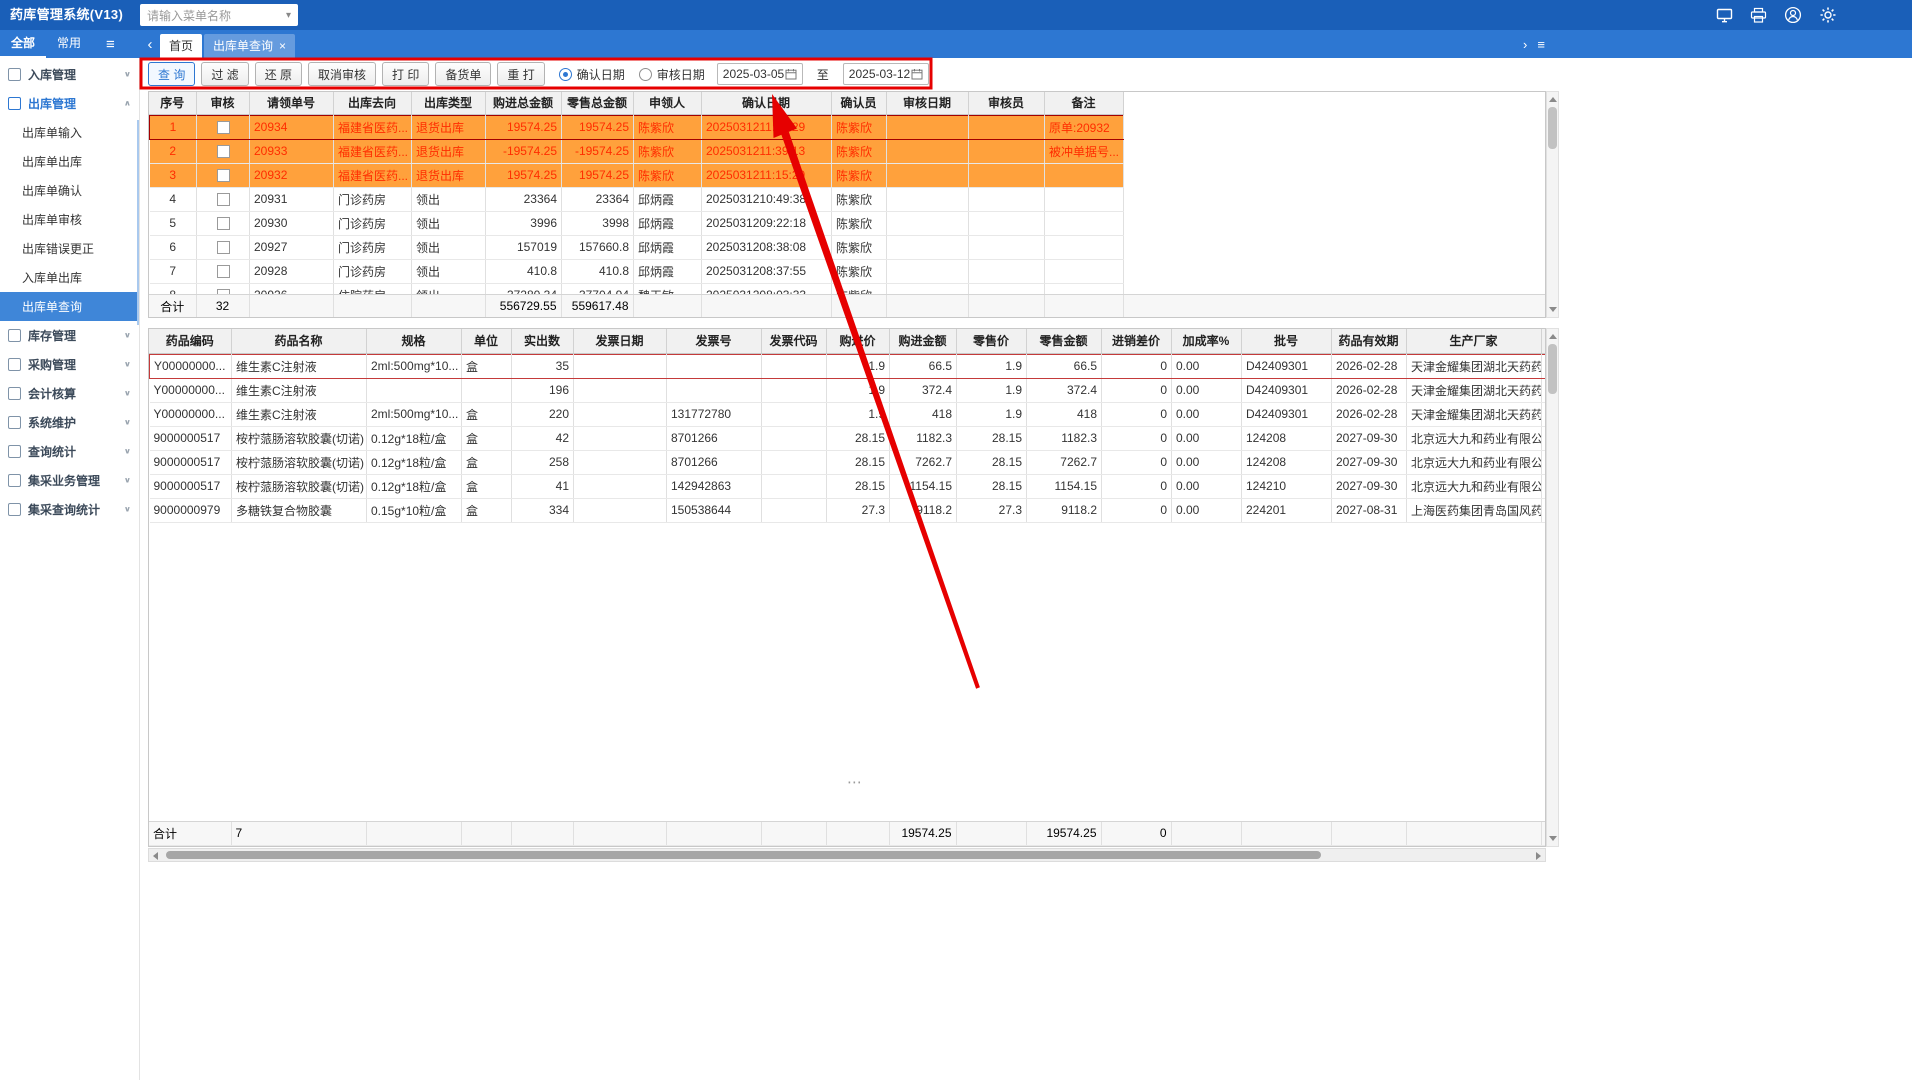 Image resolution: width=1912 pixels, height=1080 pixels. What do you see at coordinates (299, 341) in the screenshot?
I see `column-header: 药品名称` at bounding box center [299, 341].